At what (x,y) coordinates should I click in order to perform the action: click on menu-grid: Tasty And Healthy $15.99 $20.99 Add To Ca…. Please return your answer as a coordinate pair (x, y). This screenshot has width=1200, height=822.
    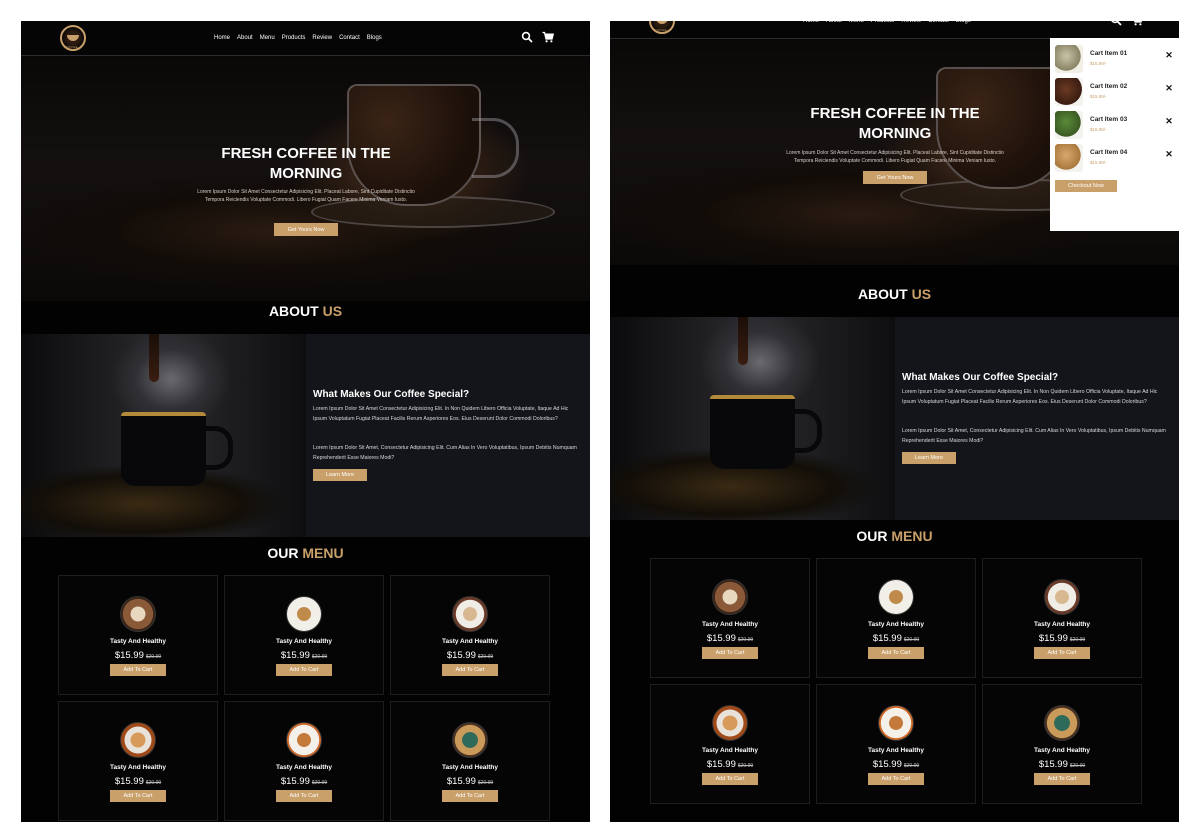
    Looking at the image, I should click on (897, 681).